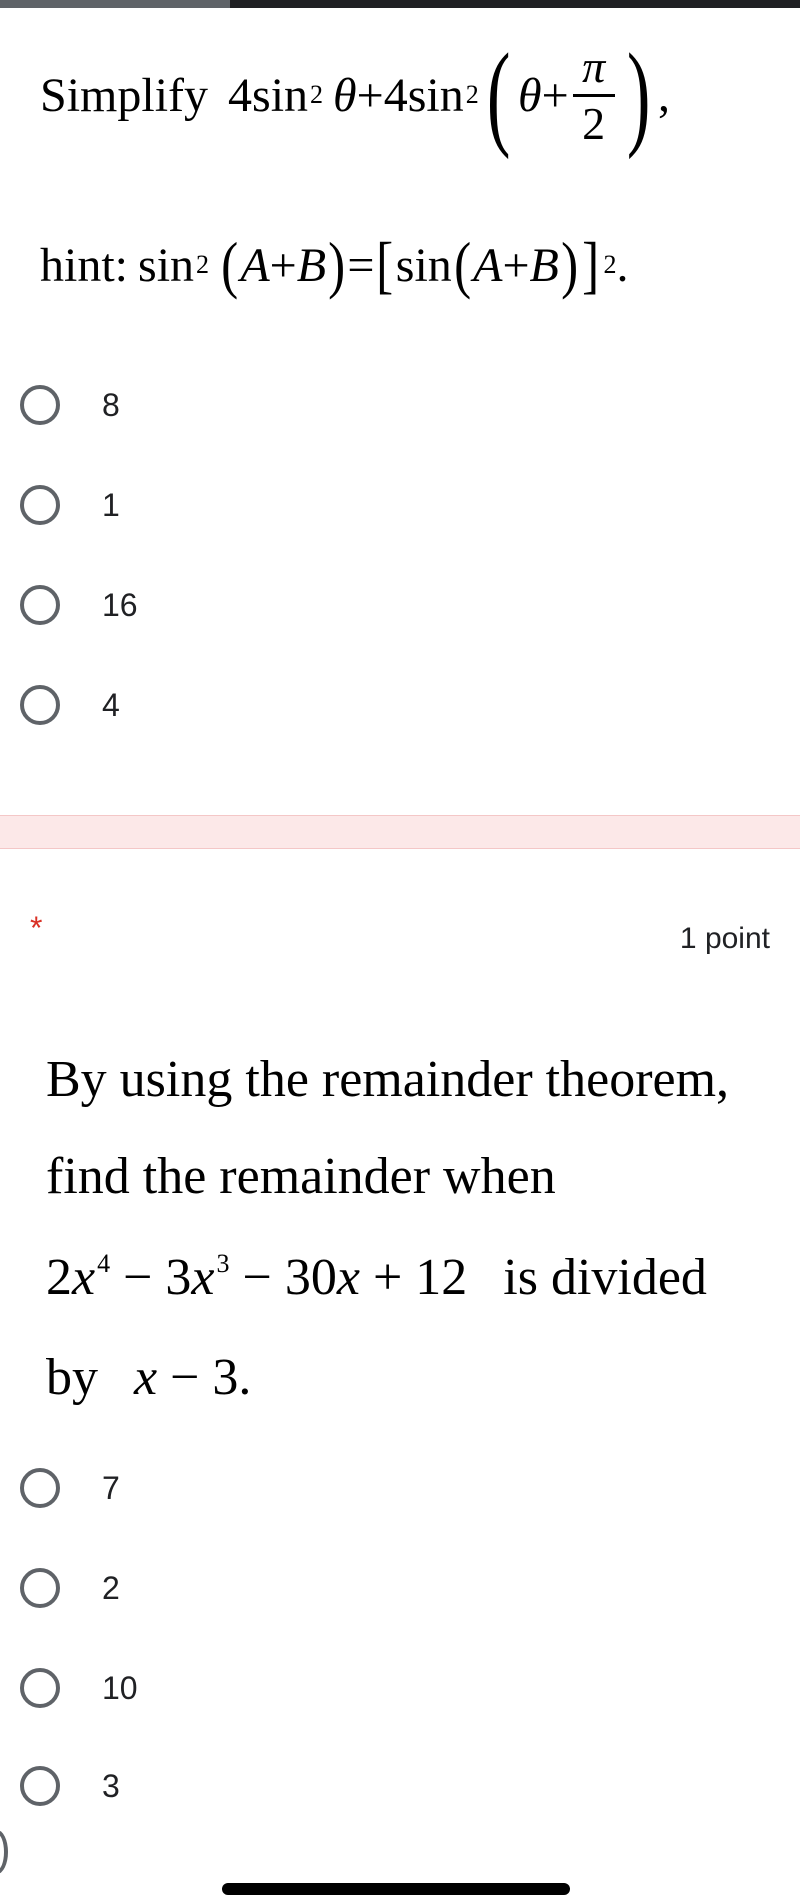 Image resolution: width=800 pixels, height=1895 pixels. What do you see at coordinates (70, 505) in the screenshot?
I see `q1-option-2: 1` at bounding box center [70, 505].